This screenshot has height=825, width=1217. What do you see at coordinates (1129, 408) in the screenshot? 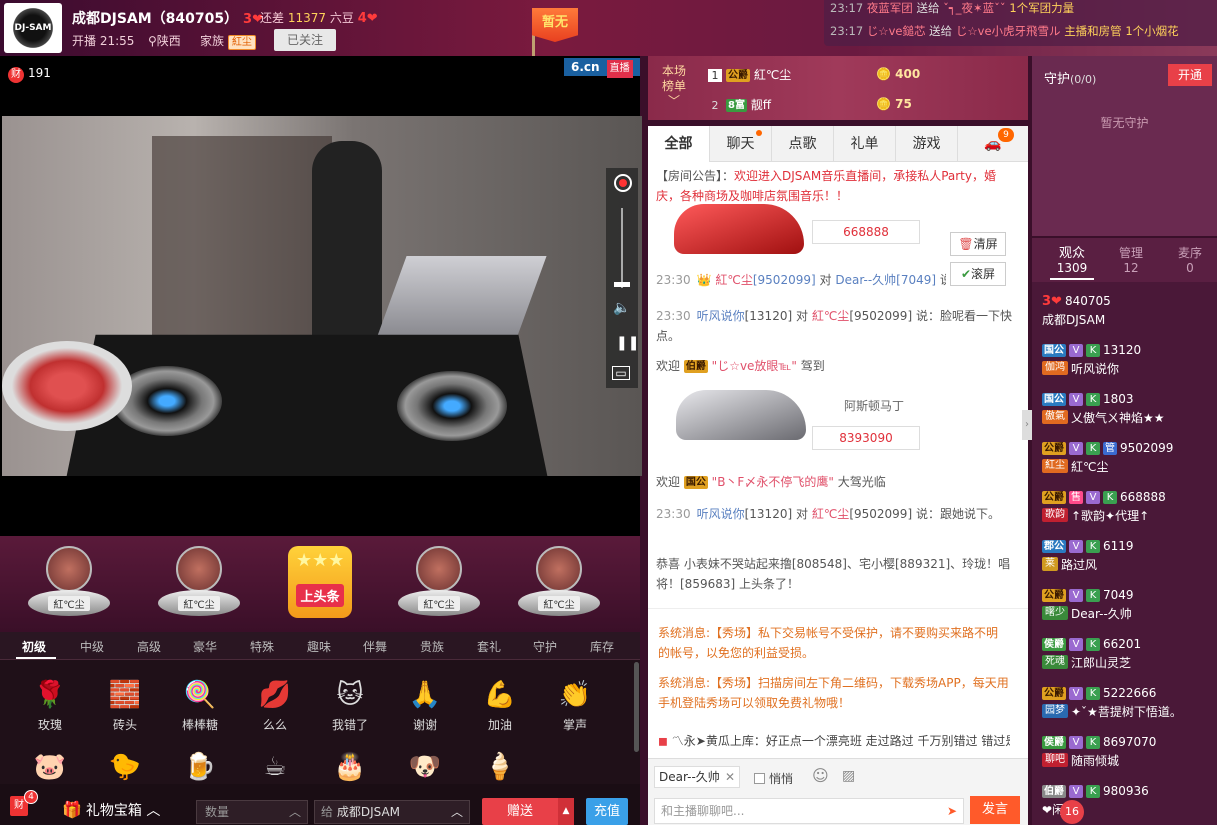
I see `audience-item: 国公 V K 1803 傲氣 乂傲气ㄨ神焰★★` at bounding box center [1129, 408].